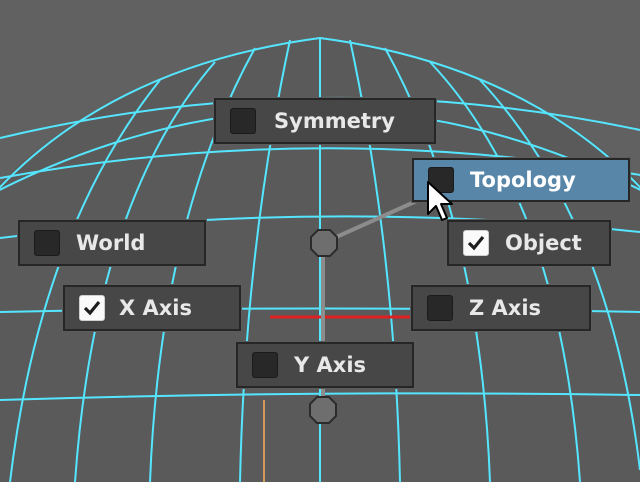  Describe the element at coordinates (330, 365) in the screenshot. I see `menu-item-label: Y Axis` at that location.